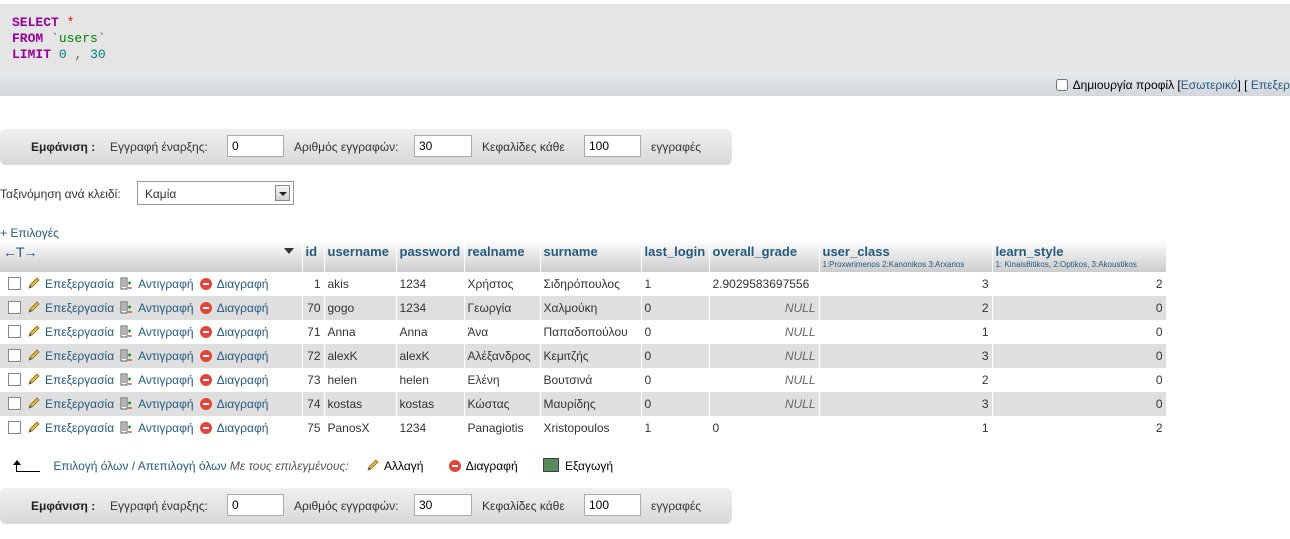 This screenshot has width=1290, height=539. I want to click on edit-query-link: Επεξερ, so click(1270, 85).